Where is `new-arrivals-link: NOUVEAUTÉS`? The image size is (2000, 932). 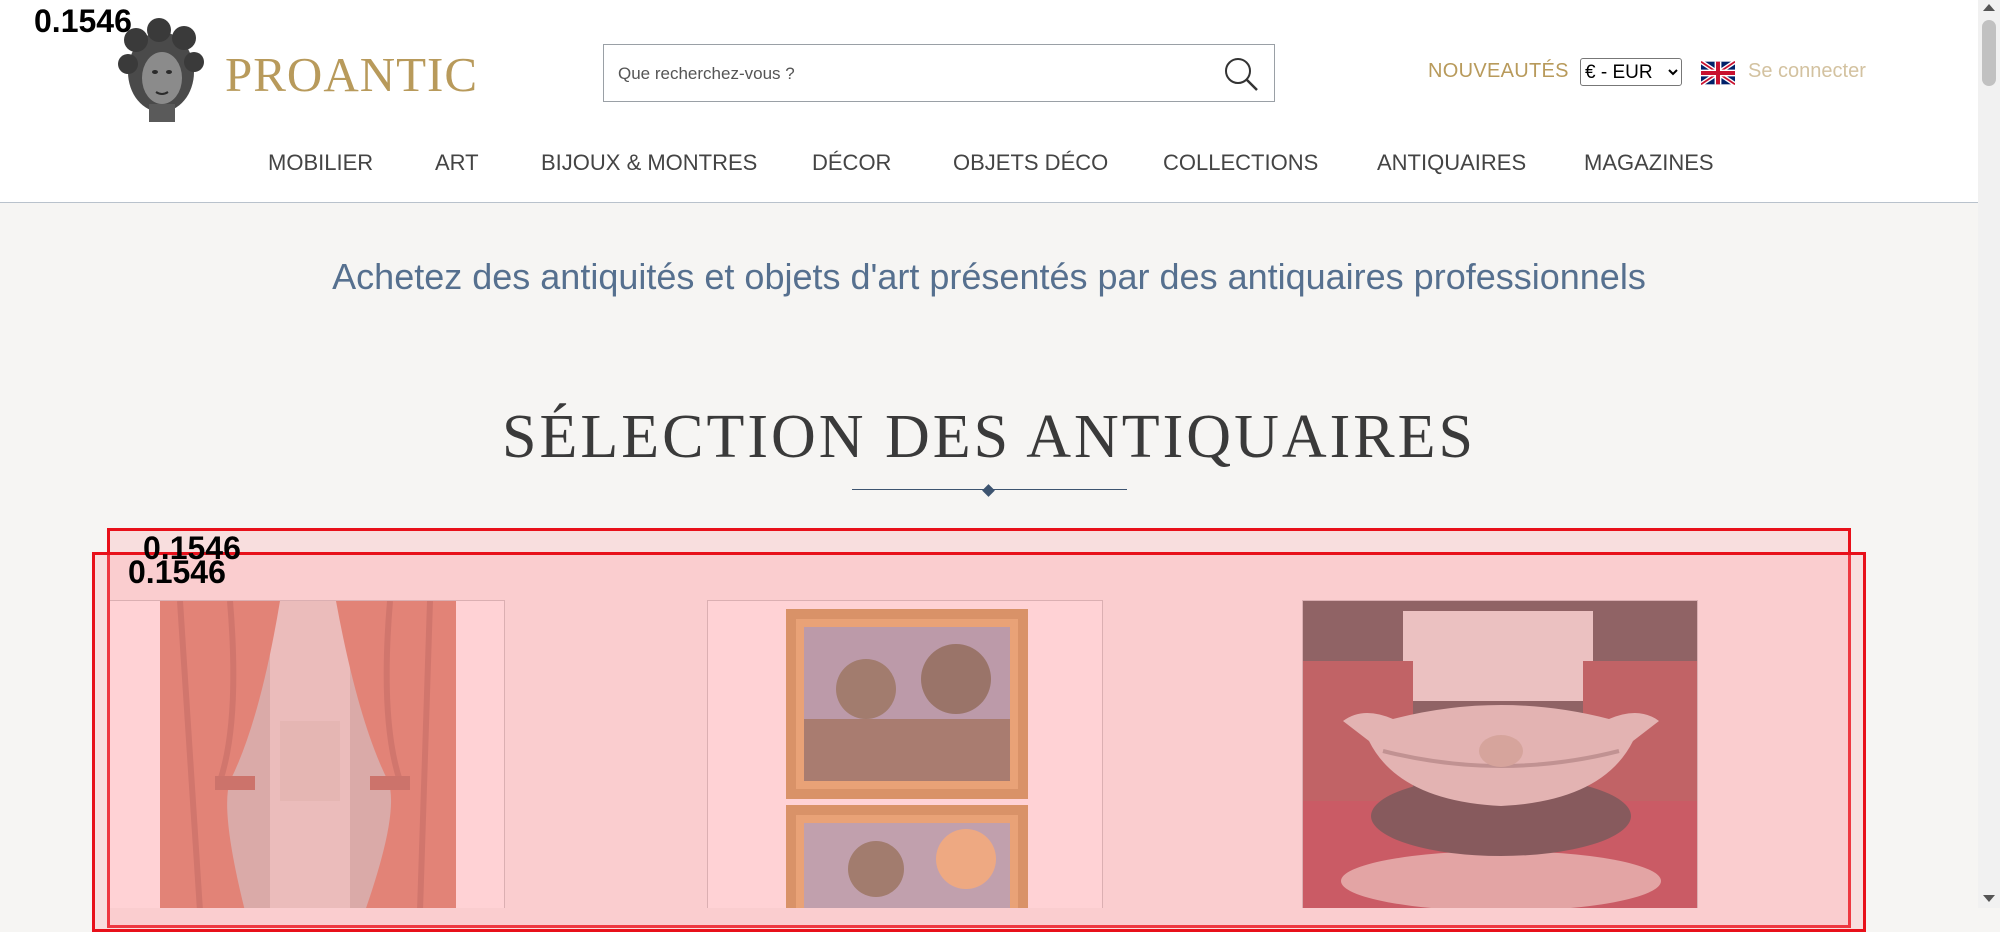
new-arrivals-link: NOUVEAUTÉS is located at coordinates (1498, 71).